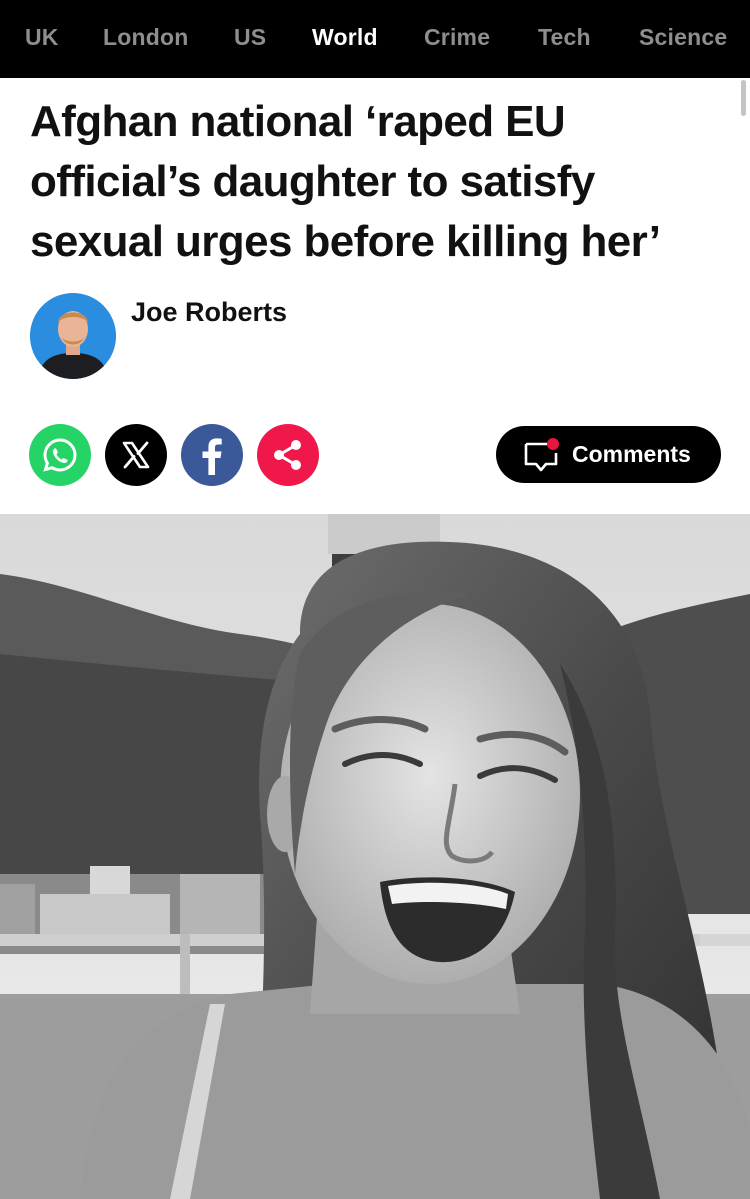 The image size is (750, 1199). Describe the element at coordinates (631, 454) in the screenshot. I see `comments-label: Comments` at that location.